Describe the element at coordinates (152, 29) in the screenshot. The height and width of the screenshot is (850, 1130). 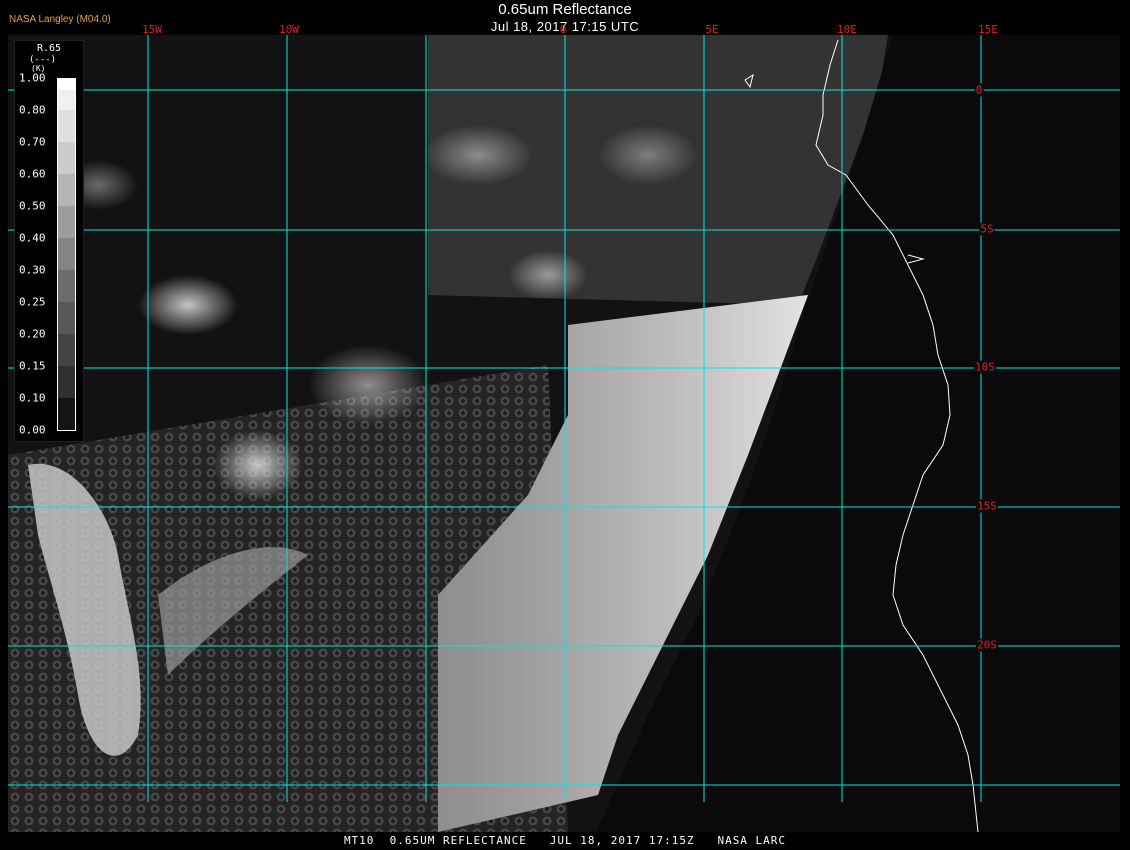
I see `lon-label-15w: 15W` at that location.